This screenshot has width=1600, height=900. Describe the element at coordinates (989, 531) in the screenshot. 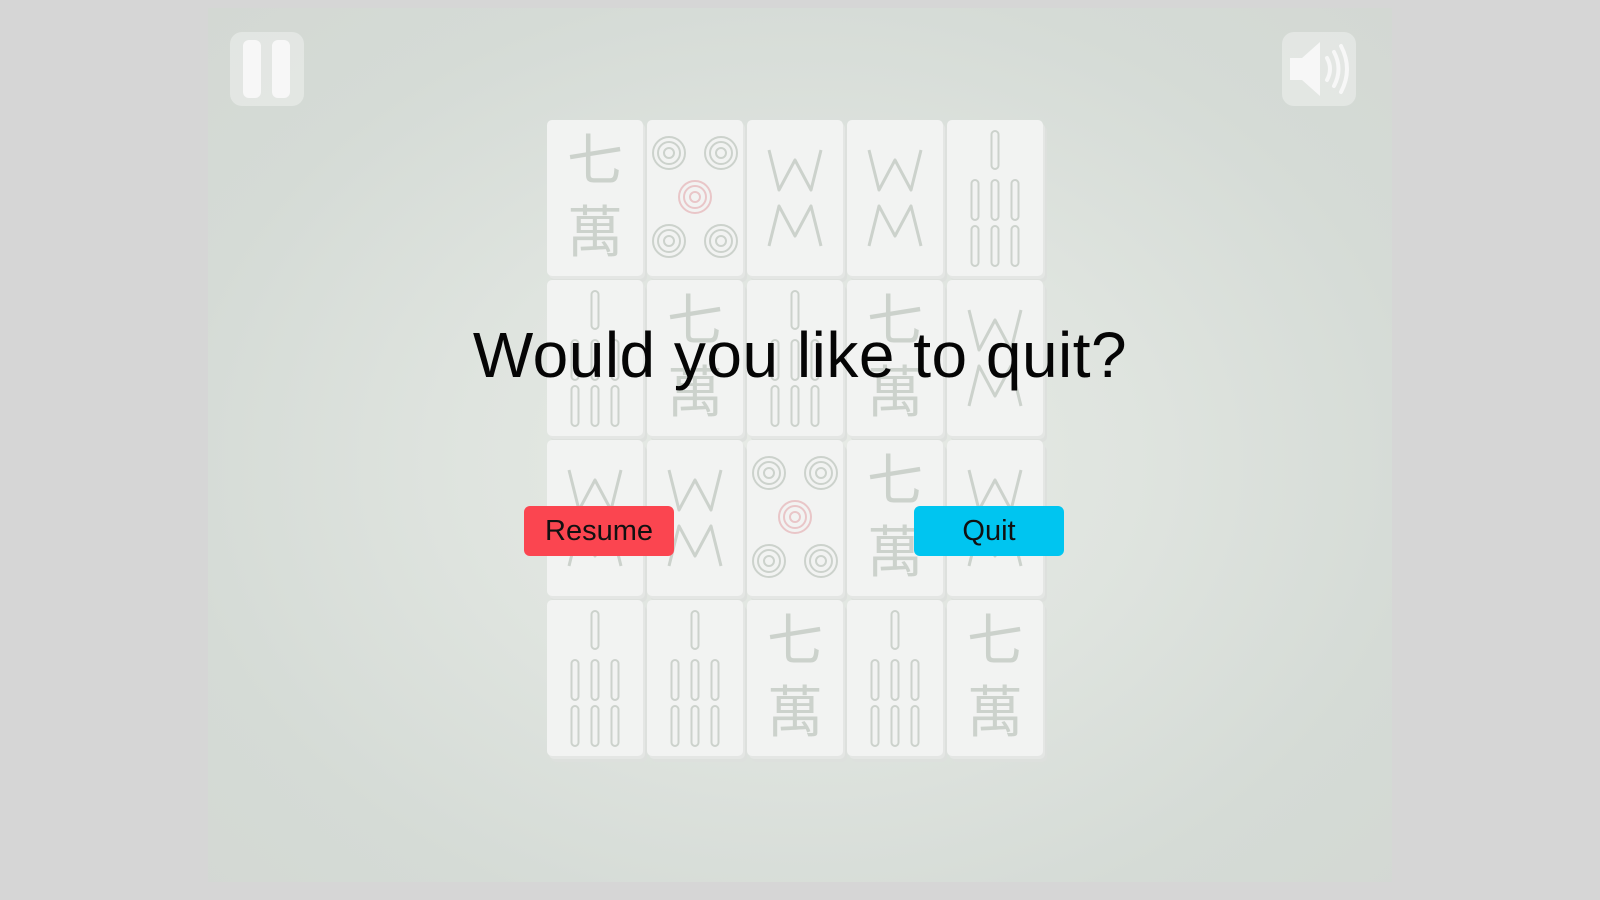

I see `quit-button: Quit` at that location.